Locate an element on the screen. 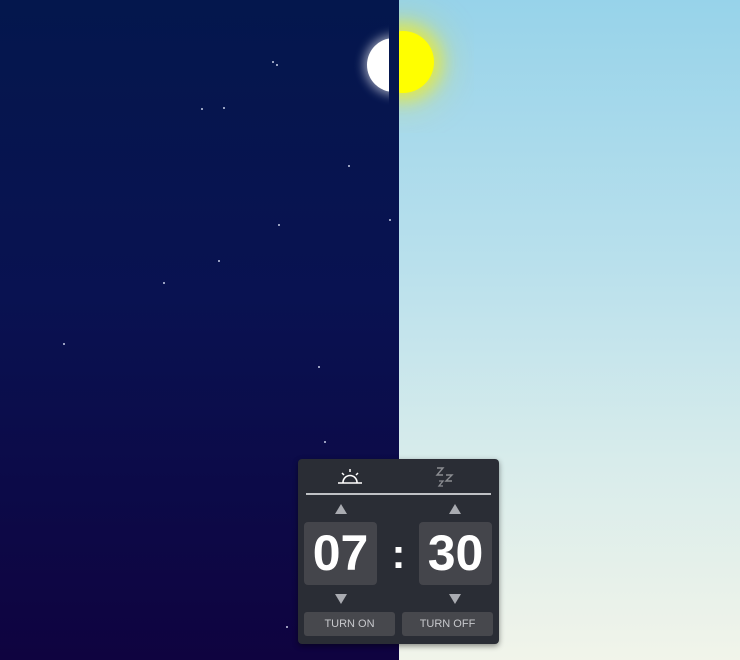 The height and width of the screenshot is (660, 740). hour-display: 07 is located at coordinates (340, 553).